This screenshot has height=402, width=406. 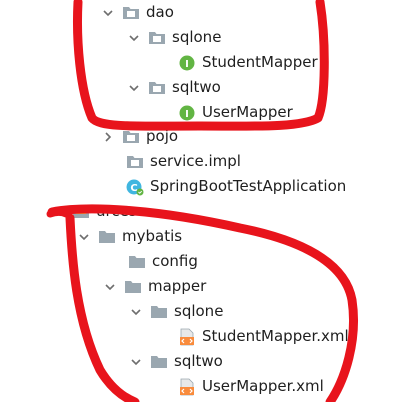 What do you see at coordinates (247, 112) in the screenshot?
I see `tree-item-label: UserMapper` at bounding box center [247, 112].